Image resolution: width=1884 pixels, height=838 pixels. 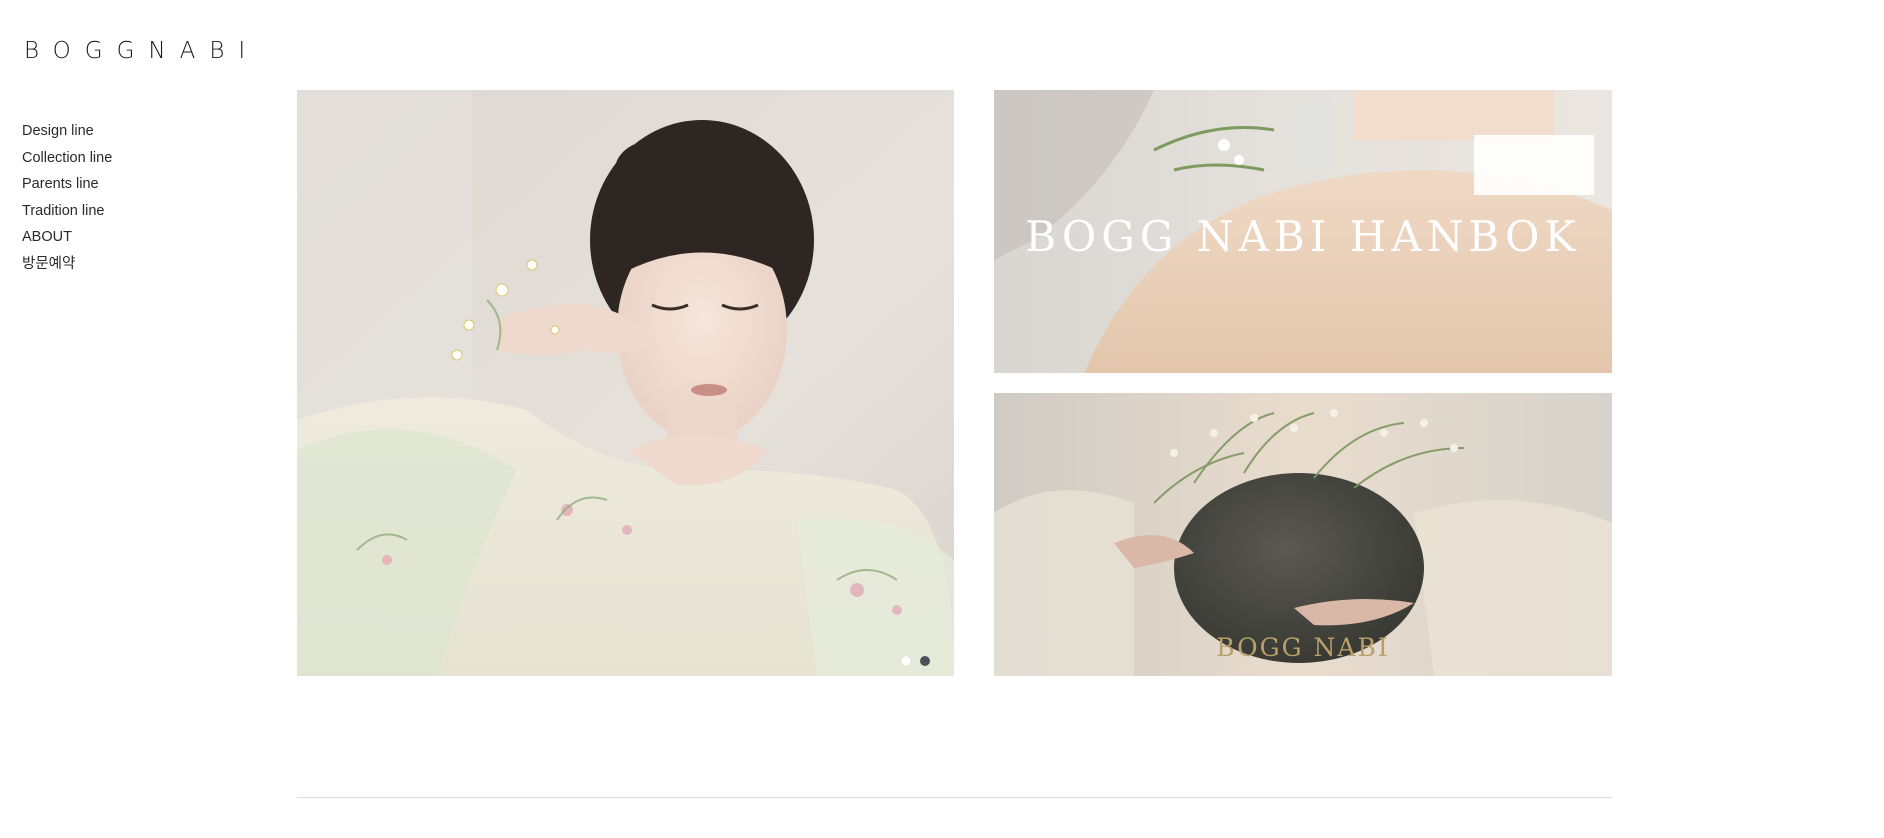 What do you see at coordinates (67, 131) in the screenshot?
I see `nav-item-design-line: Design line` at bounding box center [67, 131].